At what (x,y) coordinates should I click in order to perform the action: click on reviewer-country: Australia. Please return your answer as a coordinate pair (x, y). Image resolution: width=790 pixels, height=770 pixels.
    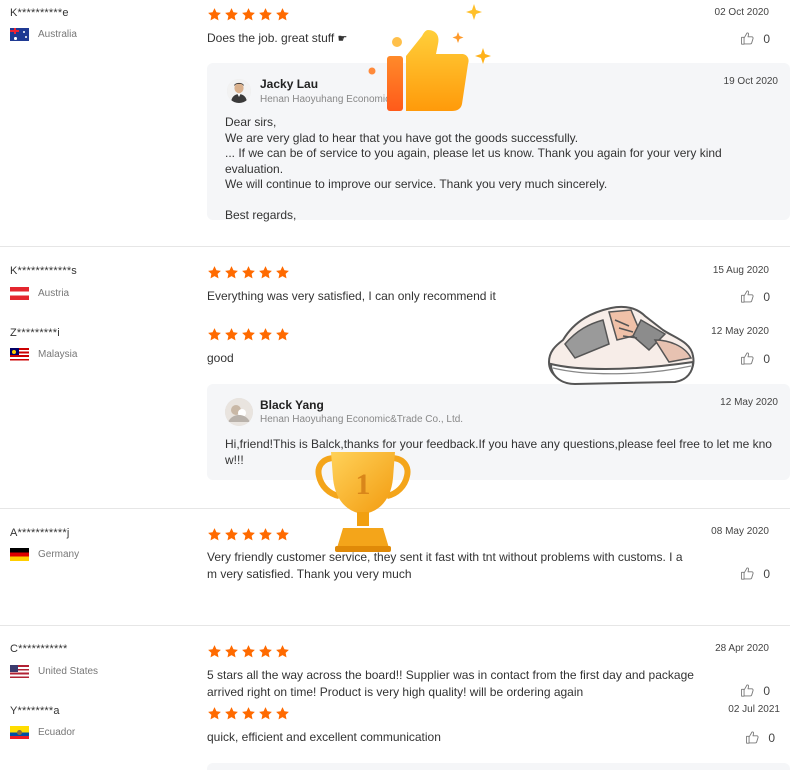
    Looking at the image, I should click on (43, 34).